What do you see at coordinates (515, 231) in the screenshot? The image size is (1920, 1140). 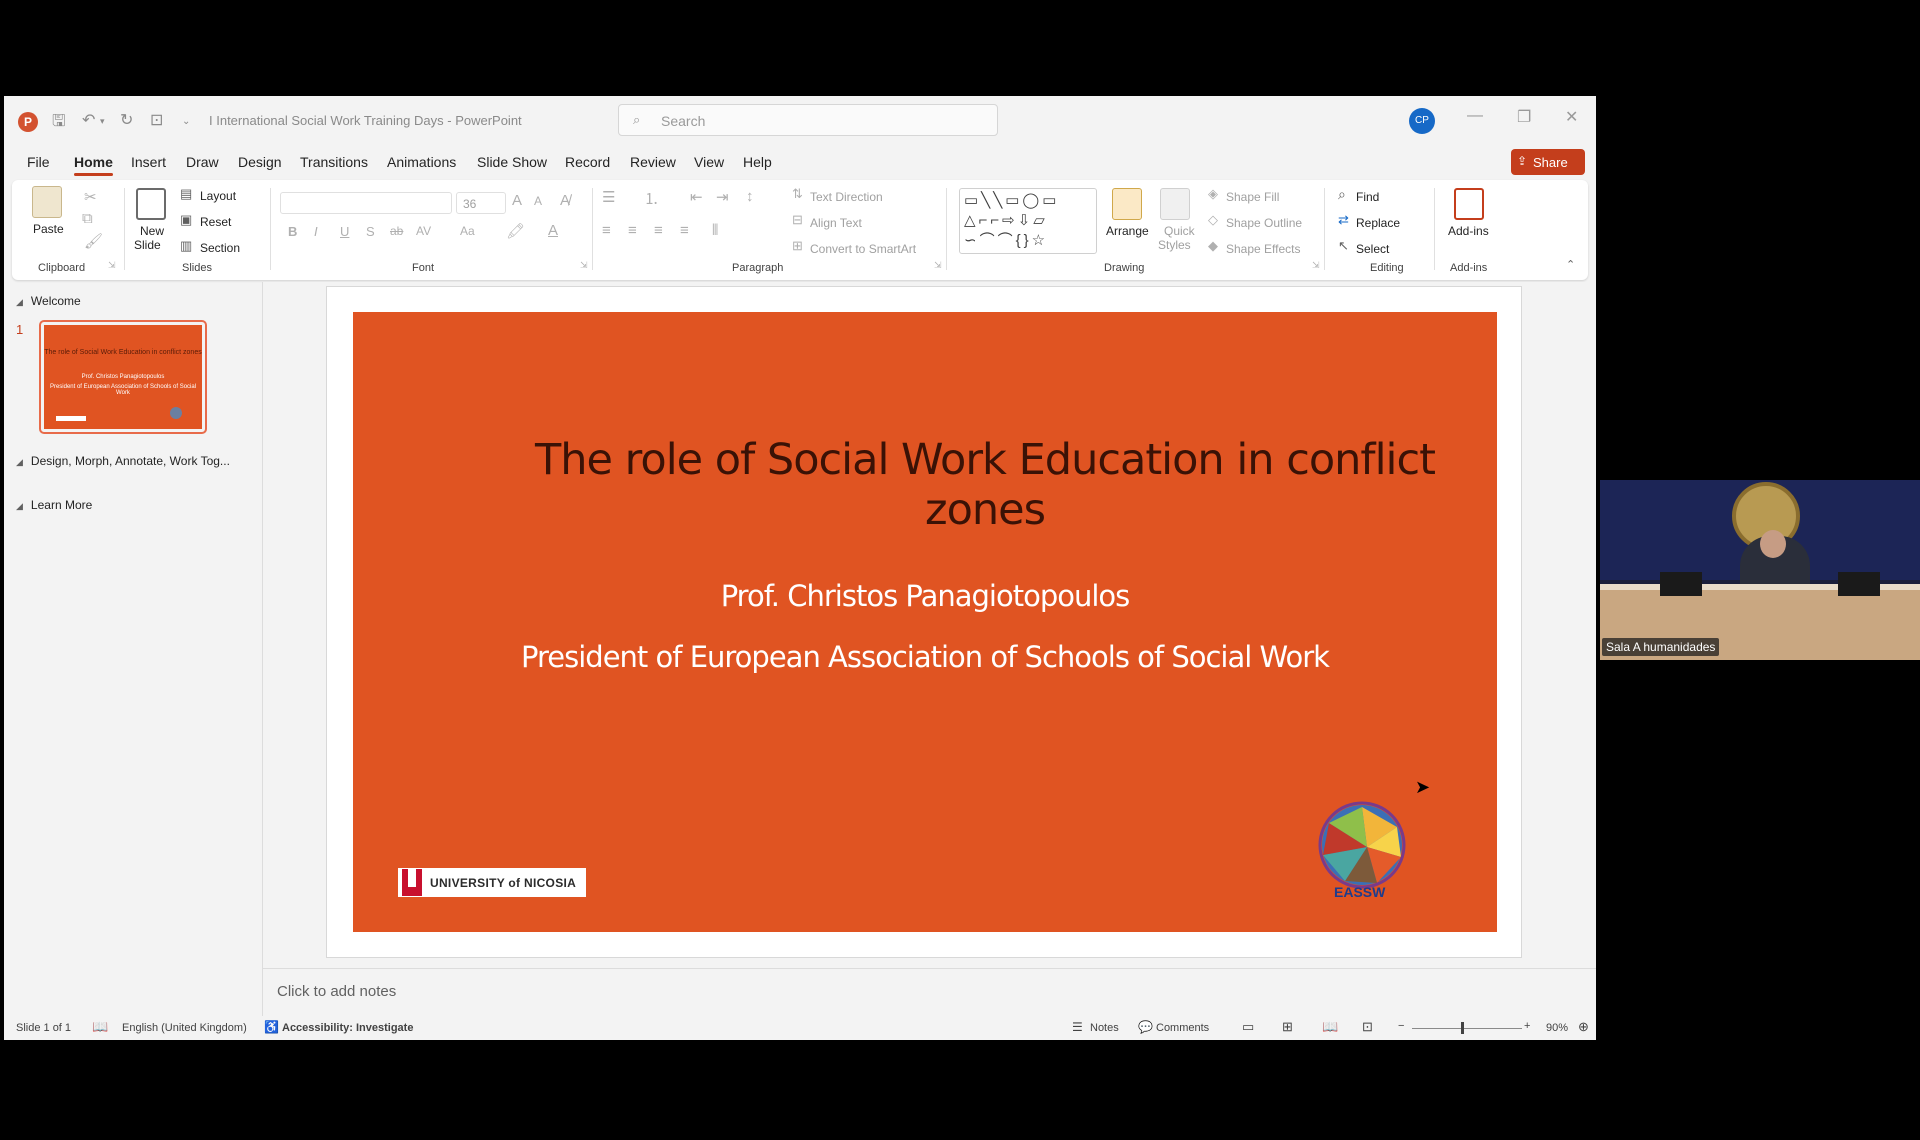 I see `highlight-icon: 🖍` at bounding box center [515, 231].